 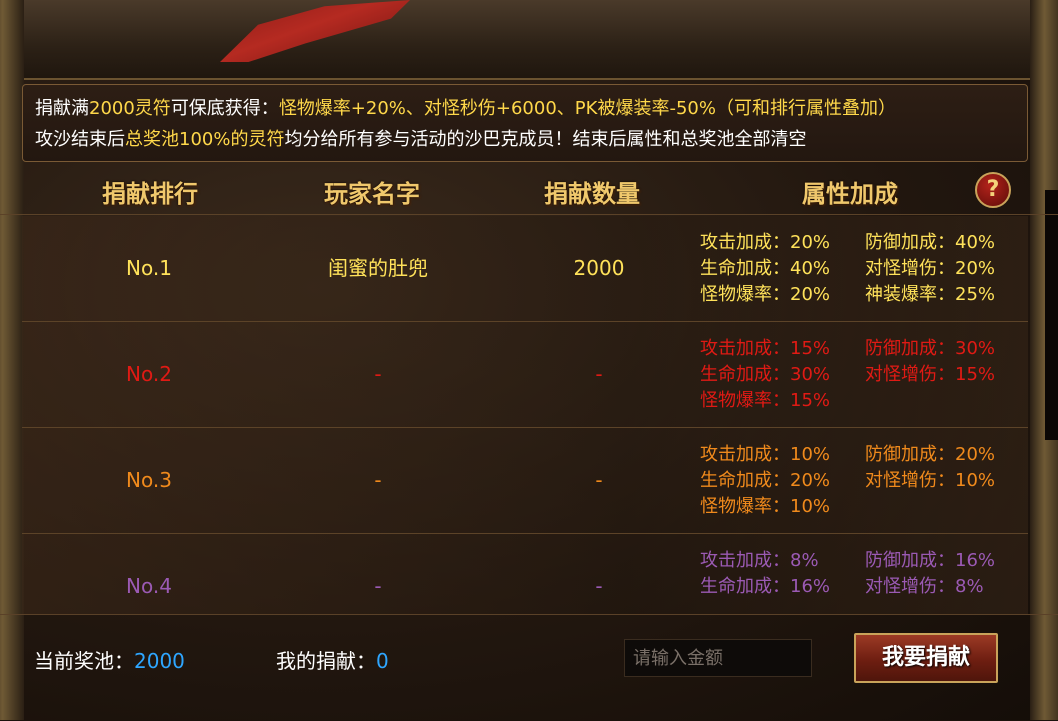 I want to click on attribute-item: 怪物爆率：15%, so click(x=765, y=400).